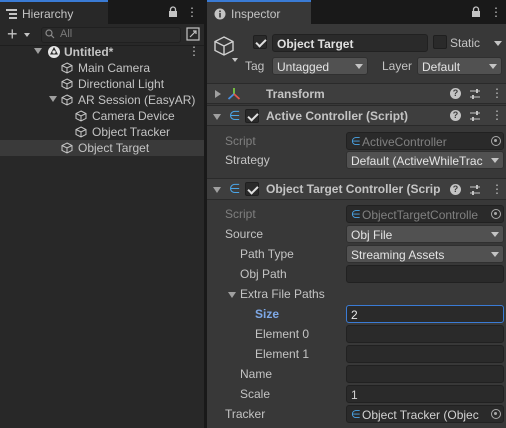 Image resolution: width=506 pixels, height=428 pixels. I want to click on strategy-dropdown: Default (ActiveWhileTrac, so click(425, 160).